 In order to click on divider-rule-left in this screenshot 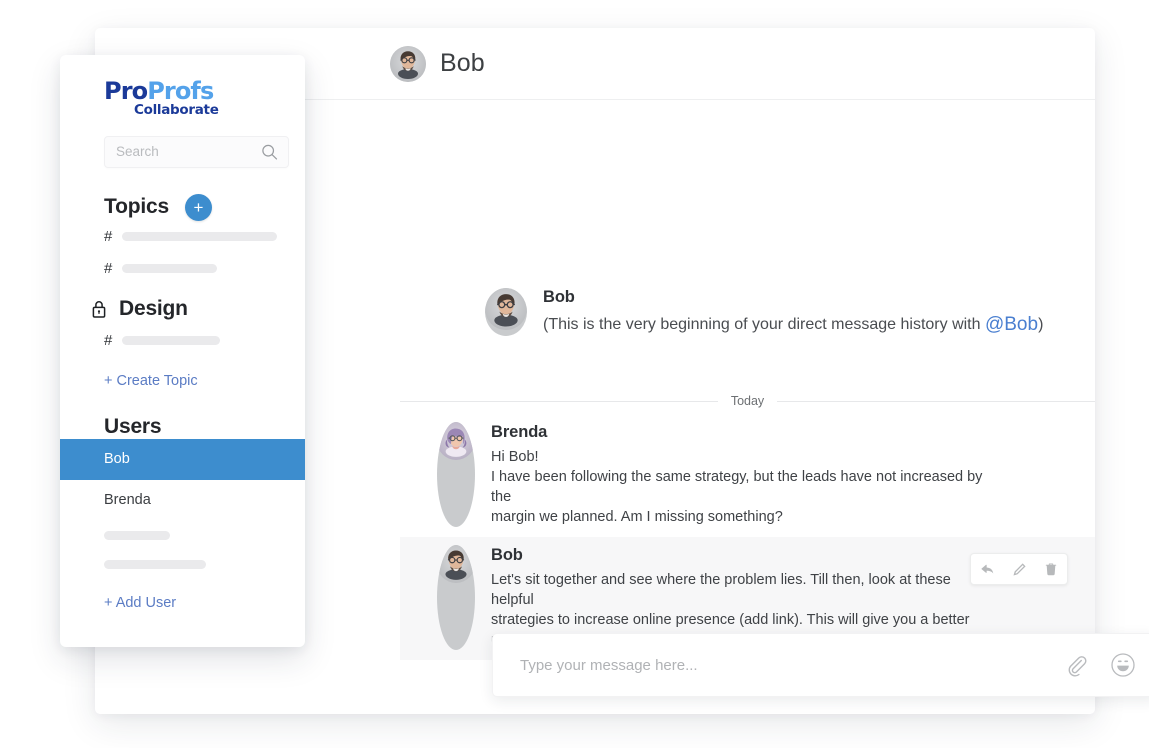, I will do `click(559, 401)`.